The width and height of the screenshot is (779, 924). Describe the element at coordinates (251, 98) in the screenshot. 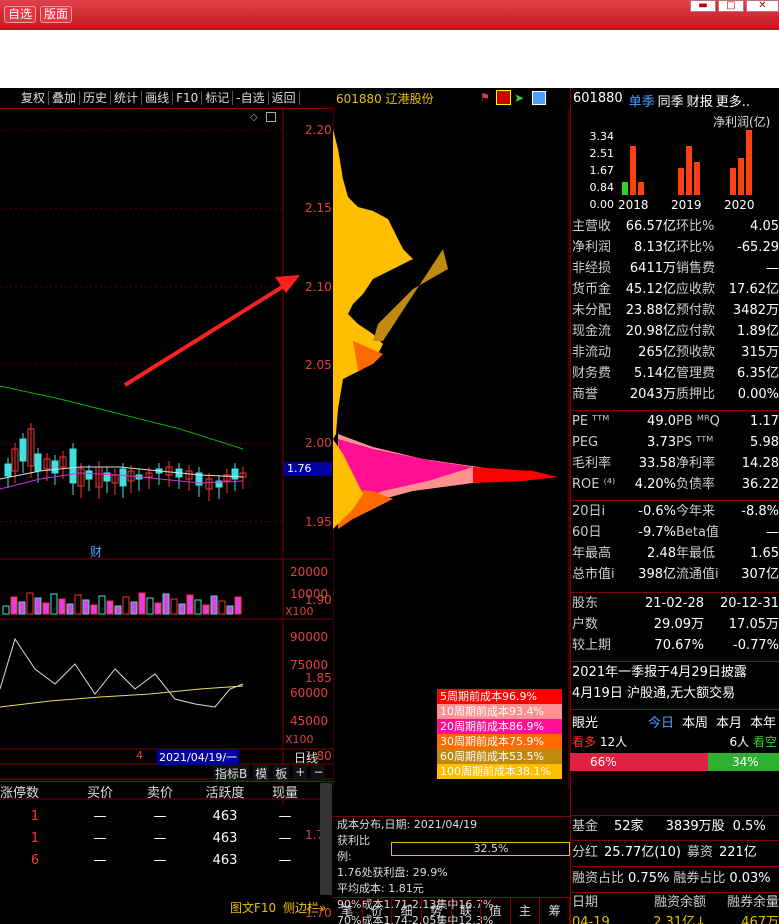

I see `toolbar-btn-7: -自选` at that location.